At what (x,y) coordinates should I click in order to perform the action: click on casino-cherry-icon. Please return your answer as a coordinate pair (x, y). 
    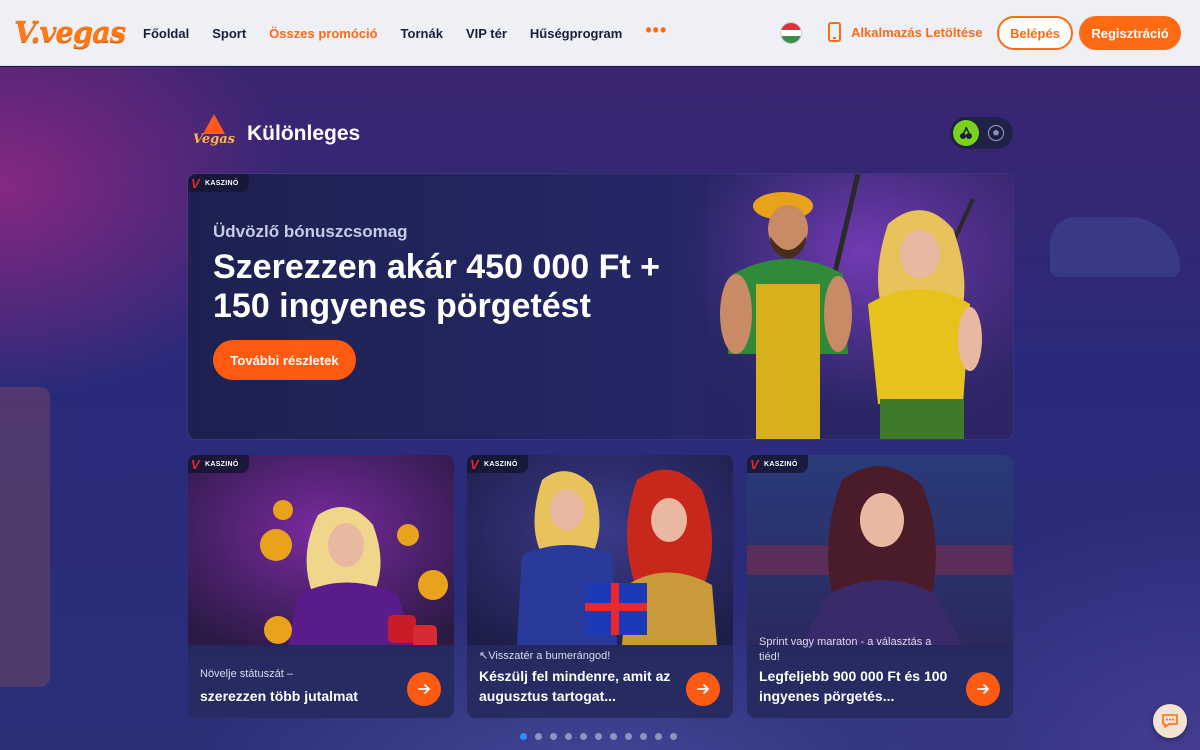
    Looking at the image, I should click on (966, 133).